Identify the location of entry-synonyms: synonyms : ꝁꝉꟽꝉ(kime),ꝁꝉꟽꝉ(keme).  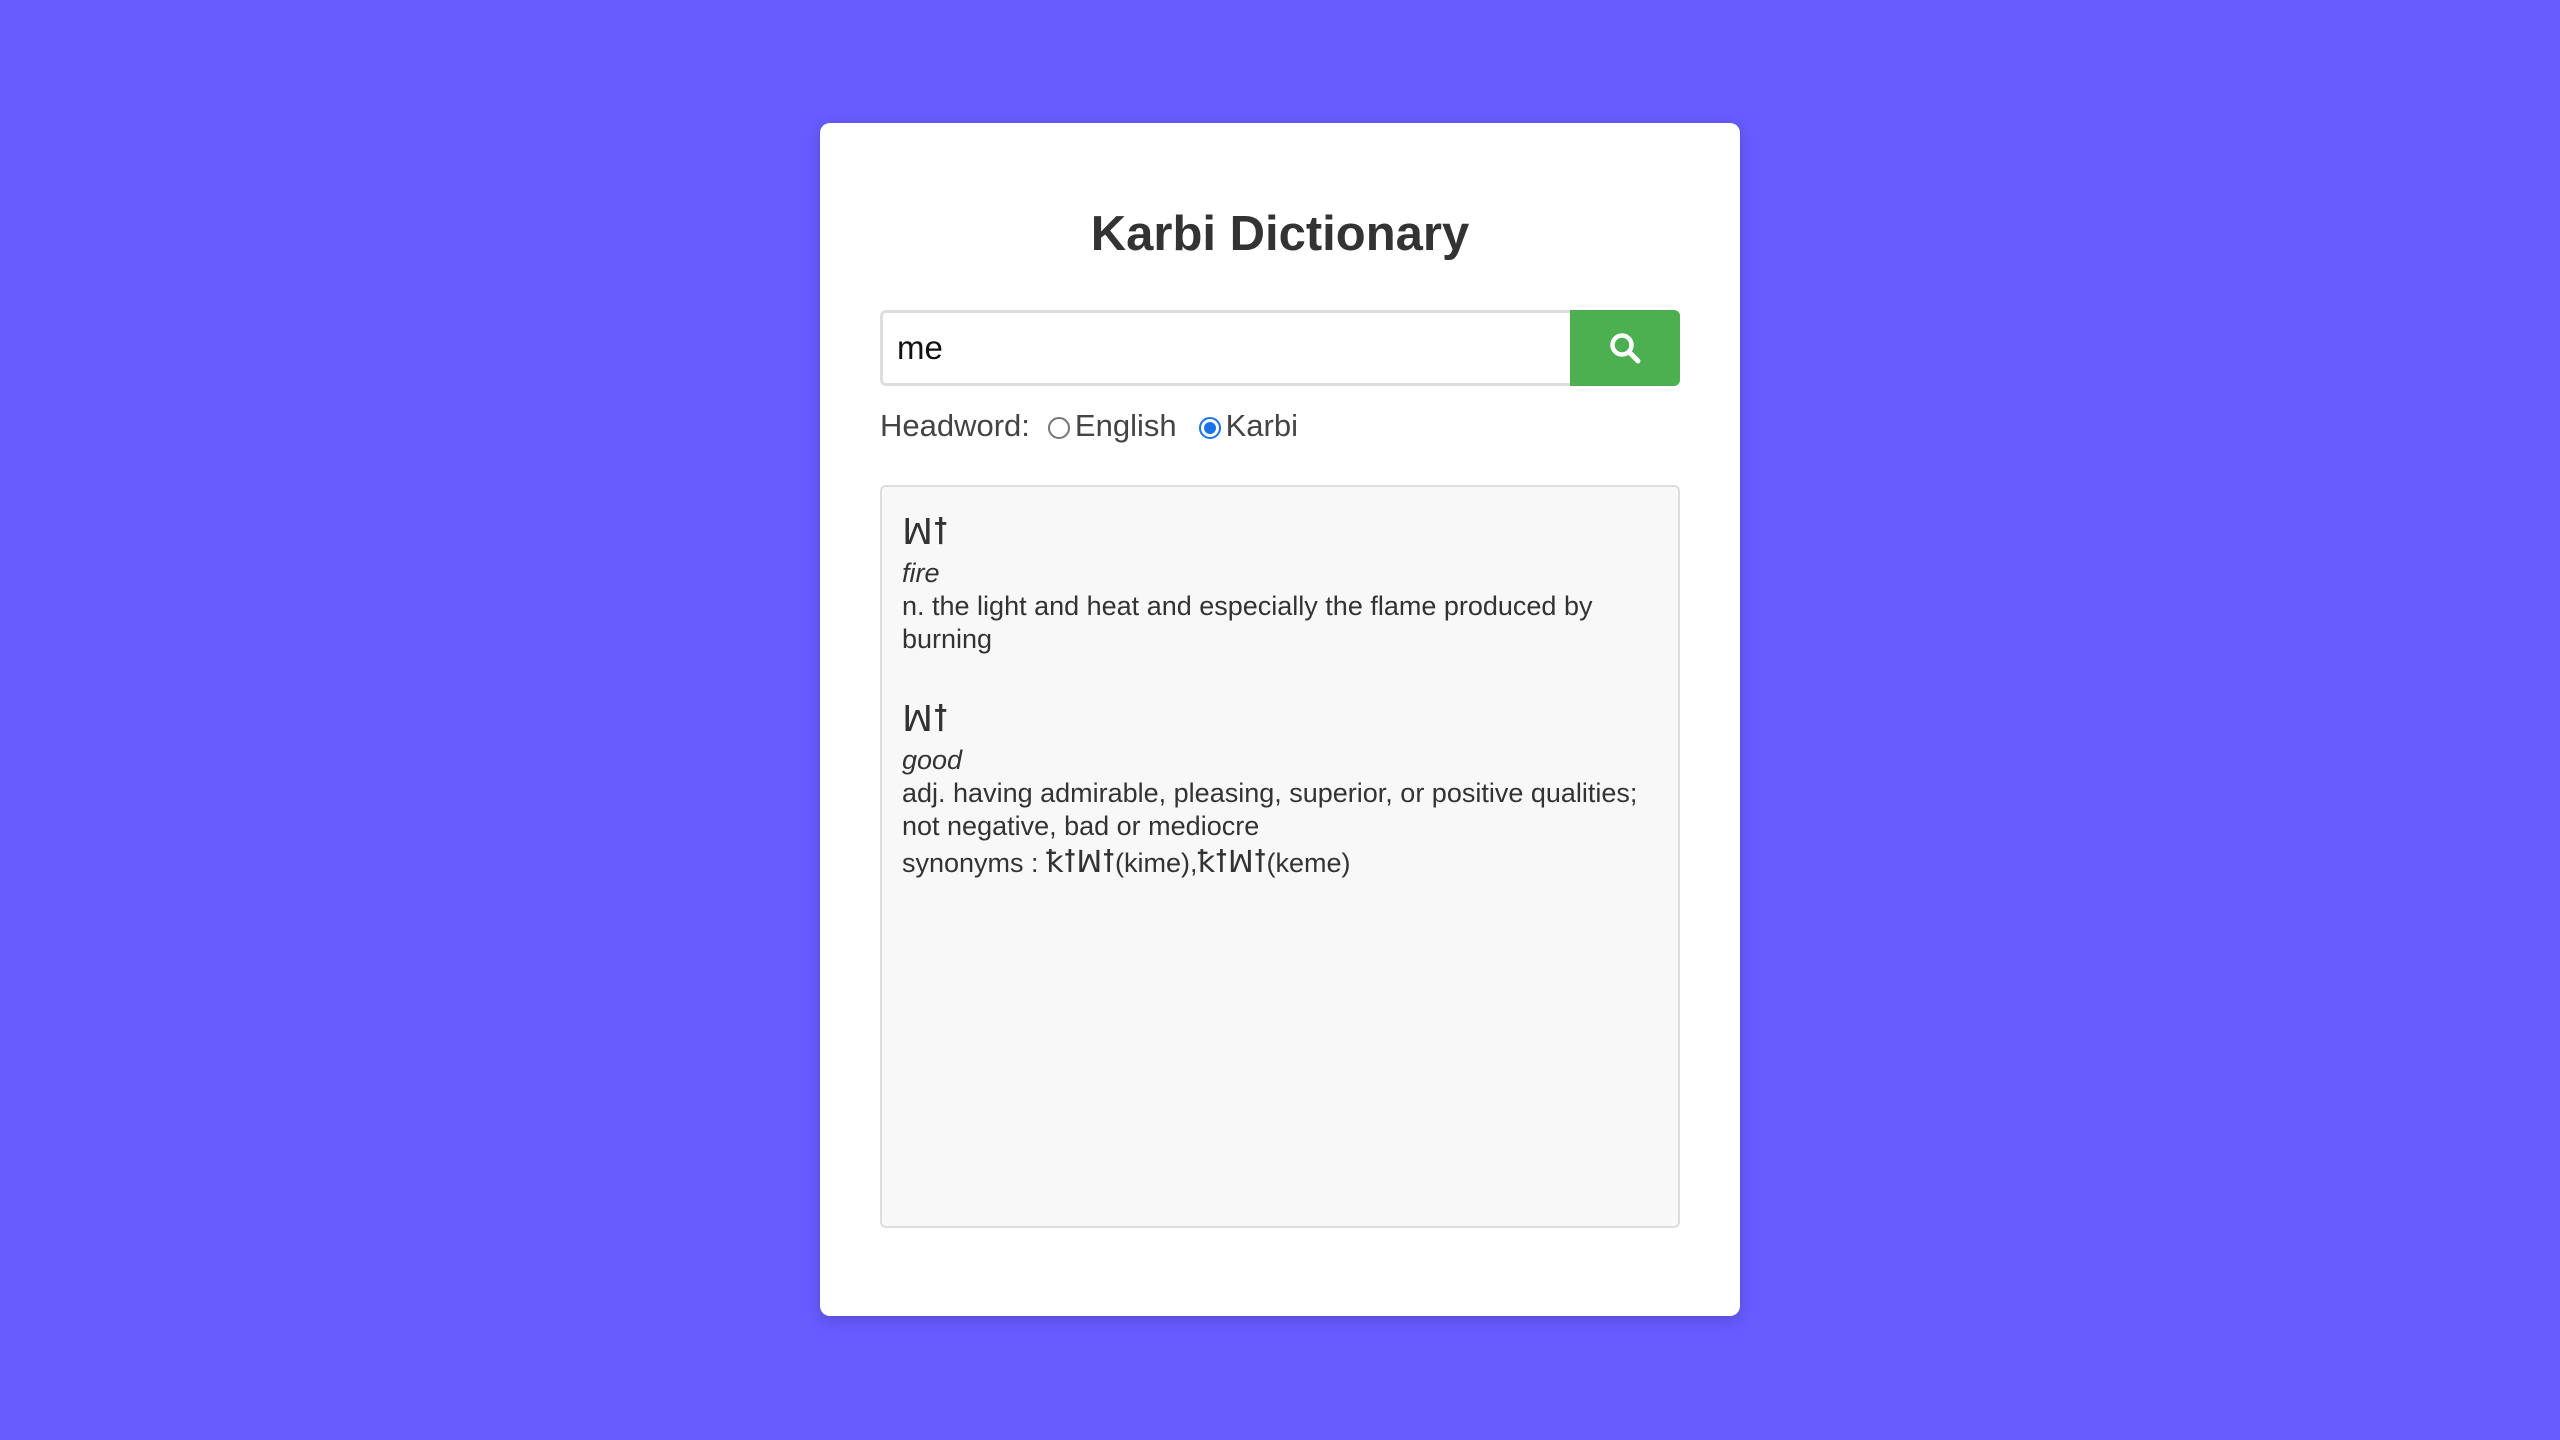
(1280, 863).